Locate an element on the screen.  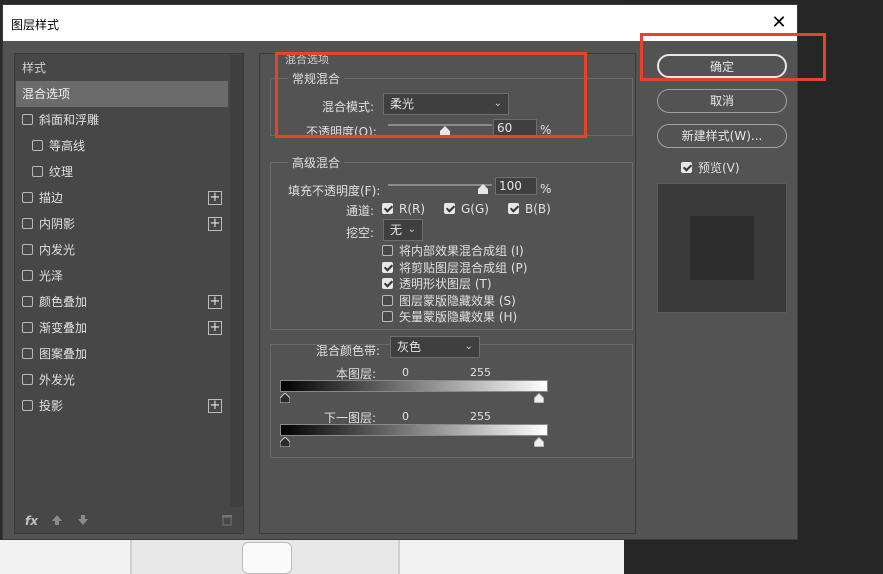
arrow-down-icon is located at coordinates (83, 521).